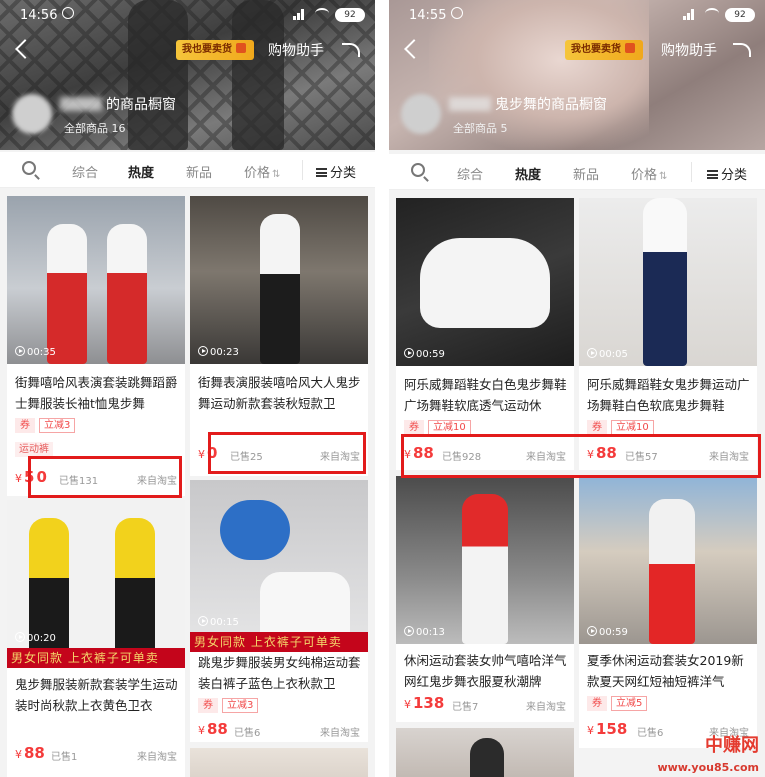  I want to click on product-image: 00:23, so click(279, 280).